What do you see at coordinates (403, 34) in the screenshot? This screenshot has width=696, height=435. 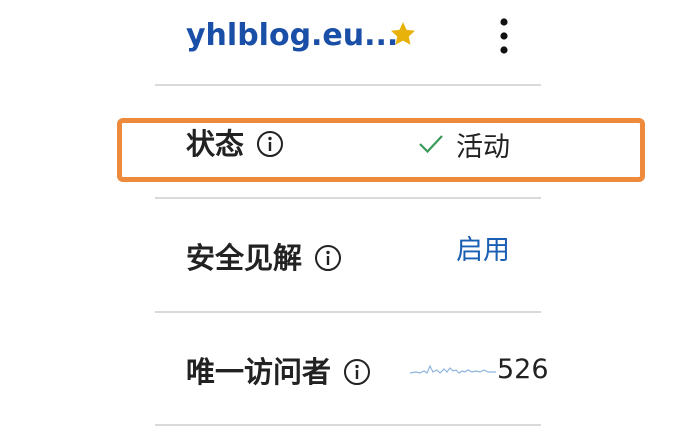 I see `star-icon` at bounding box center [403, 34].